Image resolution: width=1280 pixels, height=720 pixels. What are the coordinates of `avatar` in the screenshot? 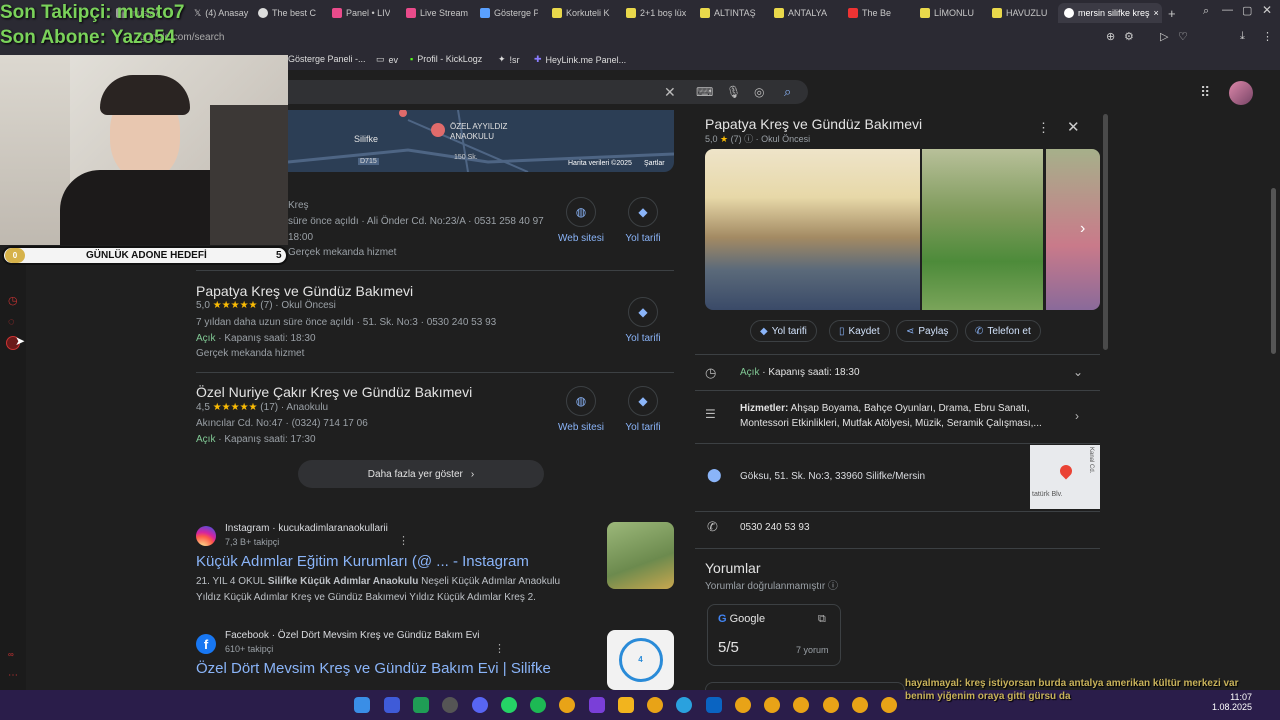 It's located at (1241, 93).